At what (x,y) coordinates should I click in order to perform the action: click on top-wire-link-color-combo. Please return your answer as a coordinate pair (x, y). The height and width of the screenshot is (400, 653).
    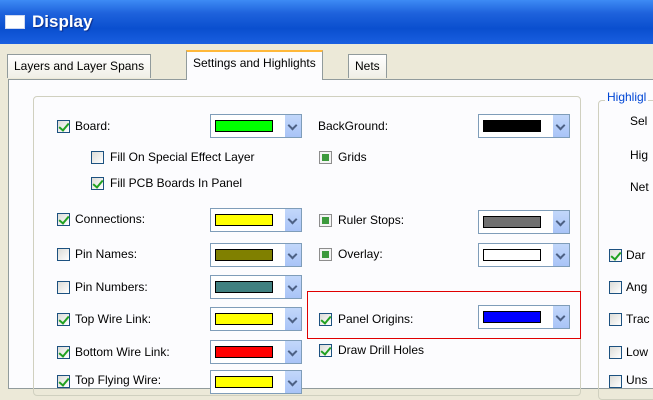
    Looking at the image, I should click on (256, 319).